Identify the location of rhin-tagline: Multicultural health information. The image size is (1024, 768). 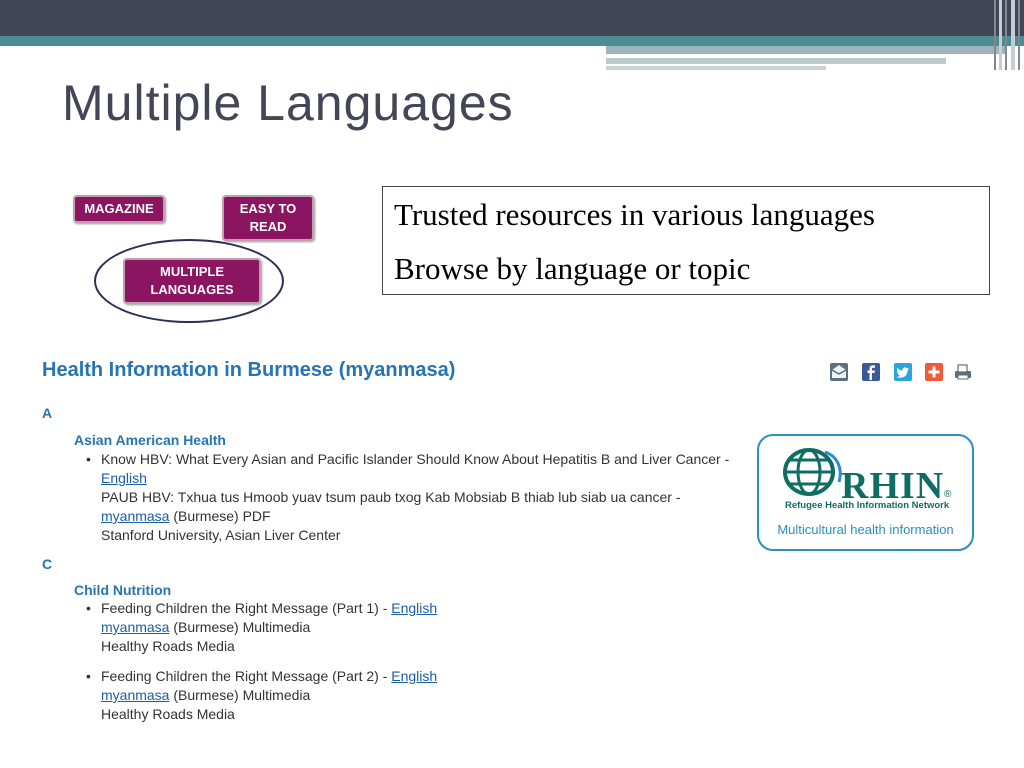
(865, 529).